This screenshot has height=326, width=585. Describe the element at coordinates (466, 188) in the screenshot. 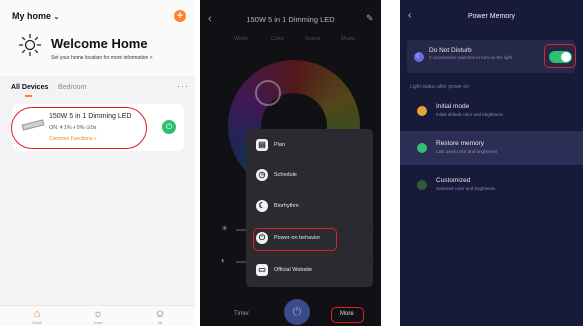

I see `option-description: Selected color and brightness` at that location.